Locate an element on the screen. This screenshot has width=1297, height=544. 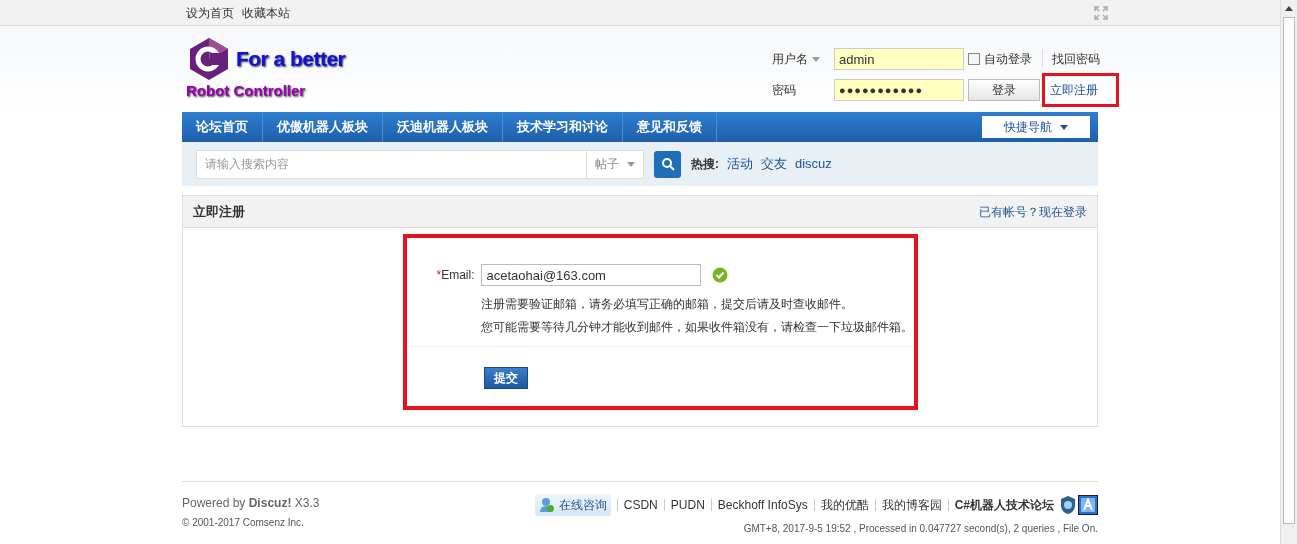
footer-link: PUDN is located at coordinates (687, 505).